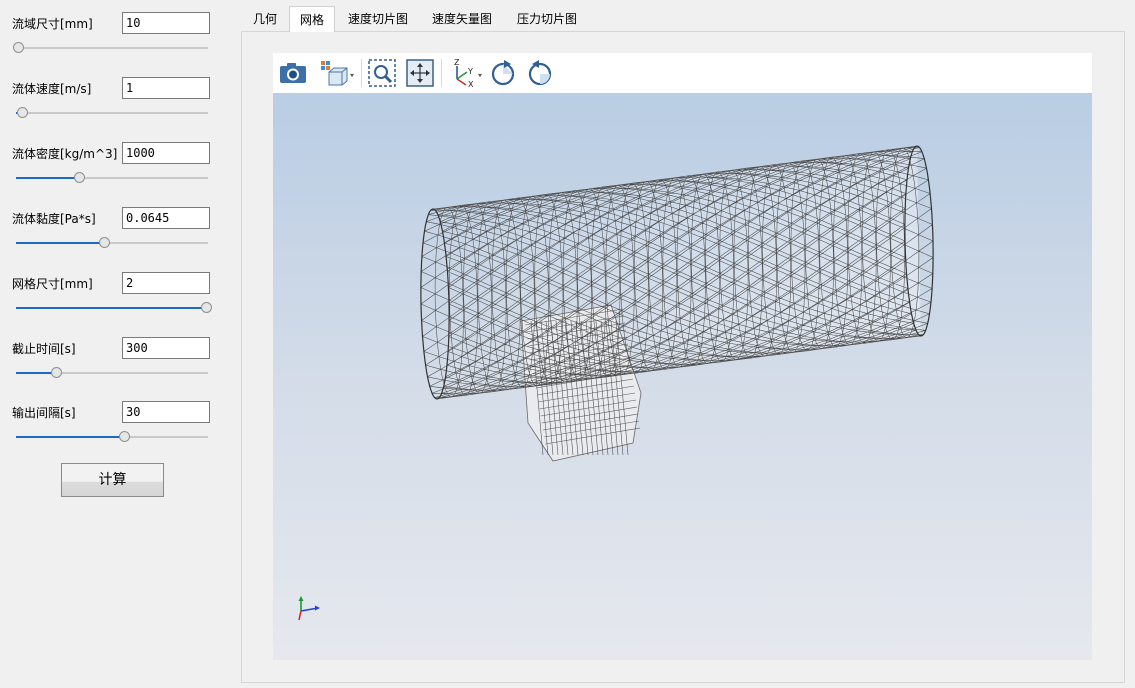  Describe the element at coordinates (540, 73) in the screenshot. I see `rotate-ccw-icon` at that location.